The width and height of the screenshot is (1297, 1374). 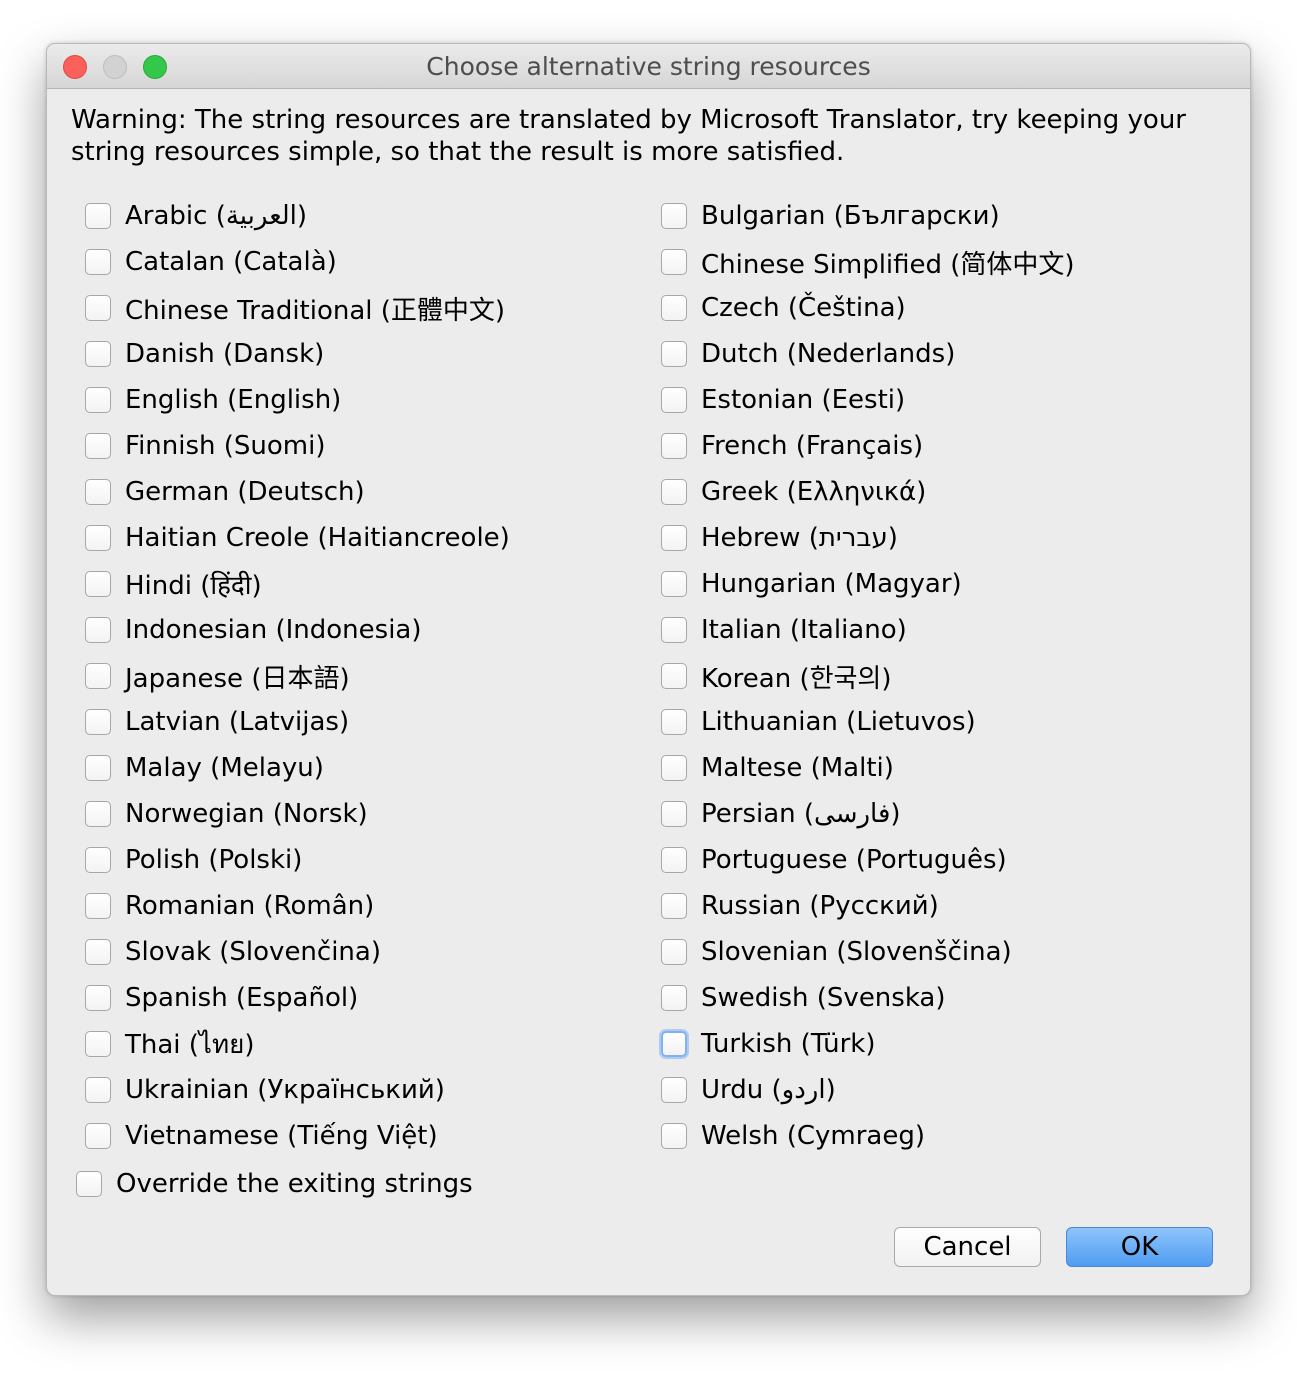 I want to click on language-option: Romanian (Român), so click(x=229, y=906).